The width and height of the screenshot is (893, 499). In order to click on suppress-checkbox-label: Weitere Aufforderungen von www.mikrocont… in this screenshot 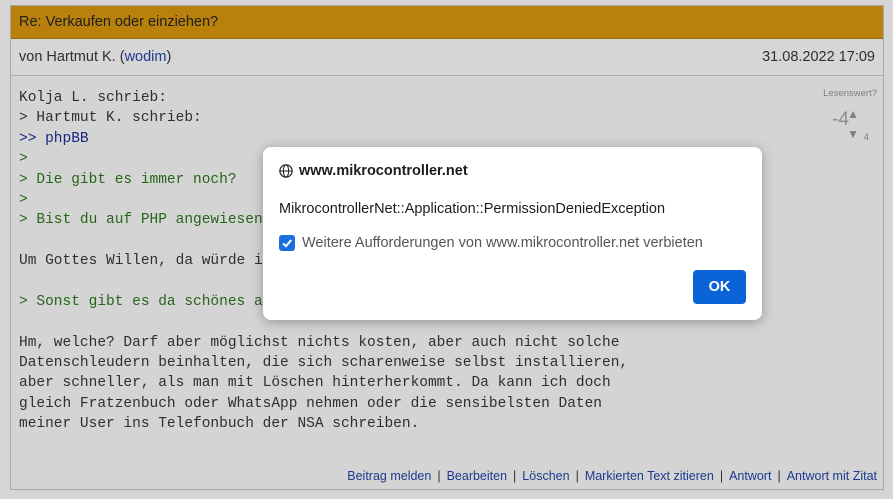, I will do `click(502, 243)`.